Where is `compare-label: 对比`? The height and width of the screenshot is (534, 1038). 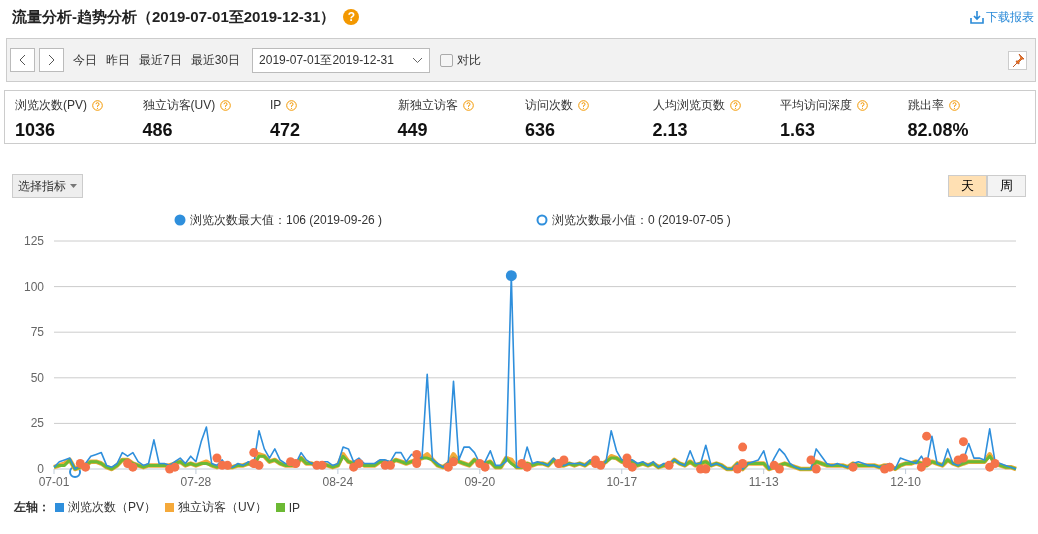
compare-label: 对比 is located at coordinates (469, 60).